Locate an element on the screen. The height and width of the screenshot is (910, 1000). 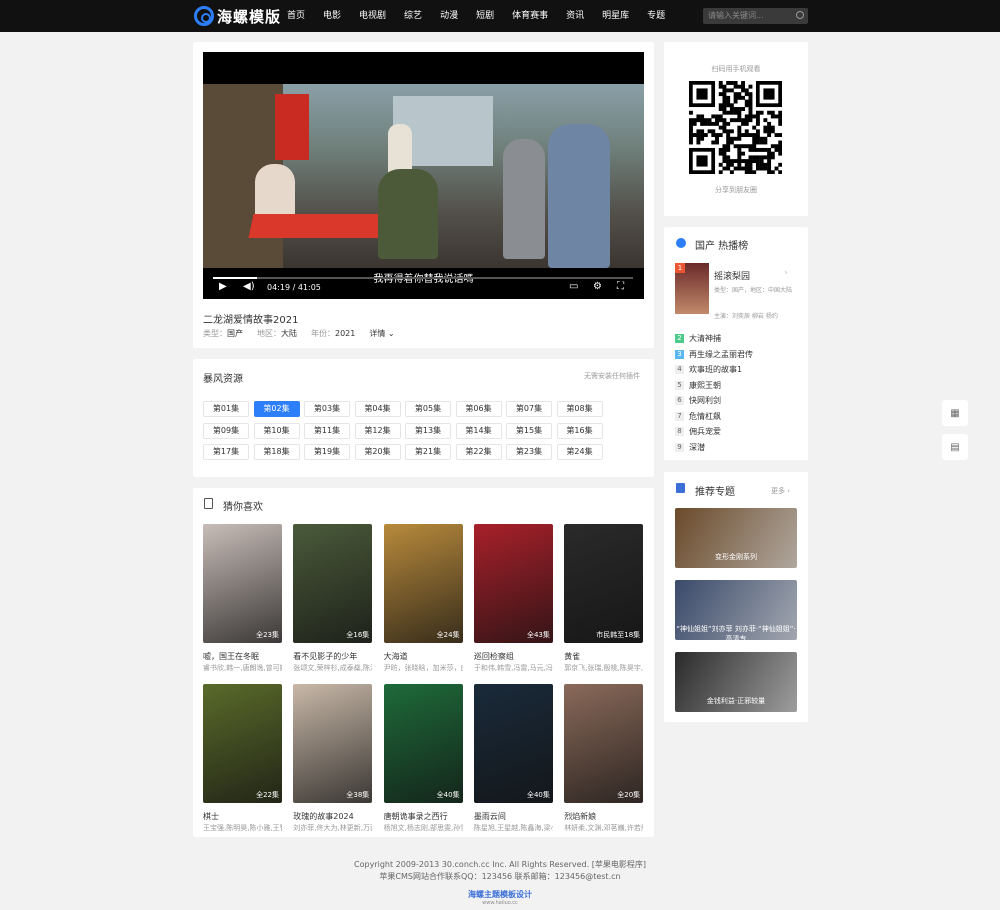
rank-number: 6 is located at coordinates (679, 400).